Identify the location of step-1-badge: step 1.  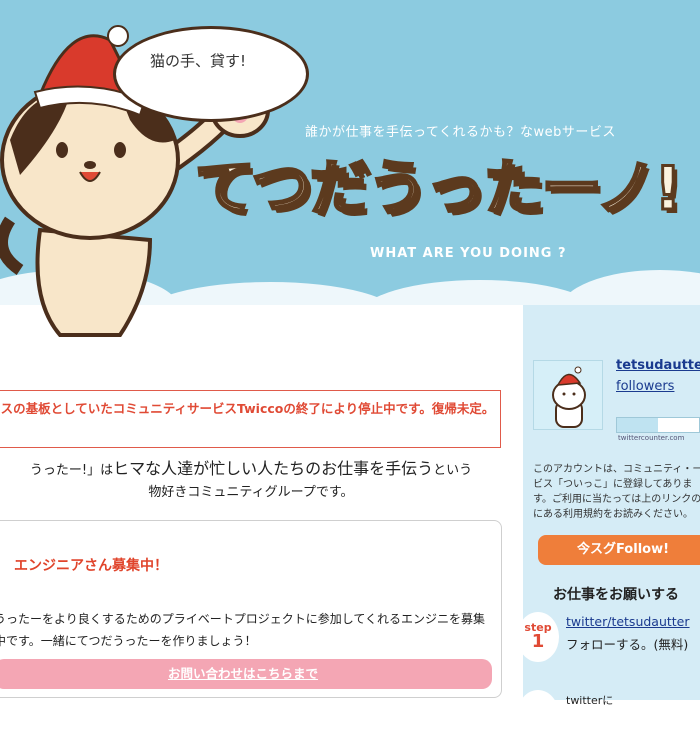
(538, 637).